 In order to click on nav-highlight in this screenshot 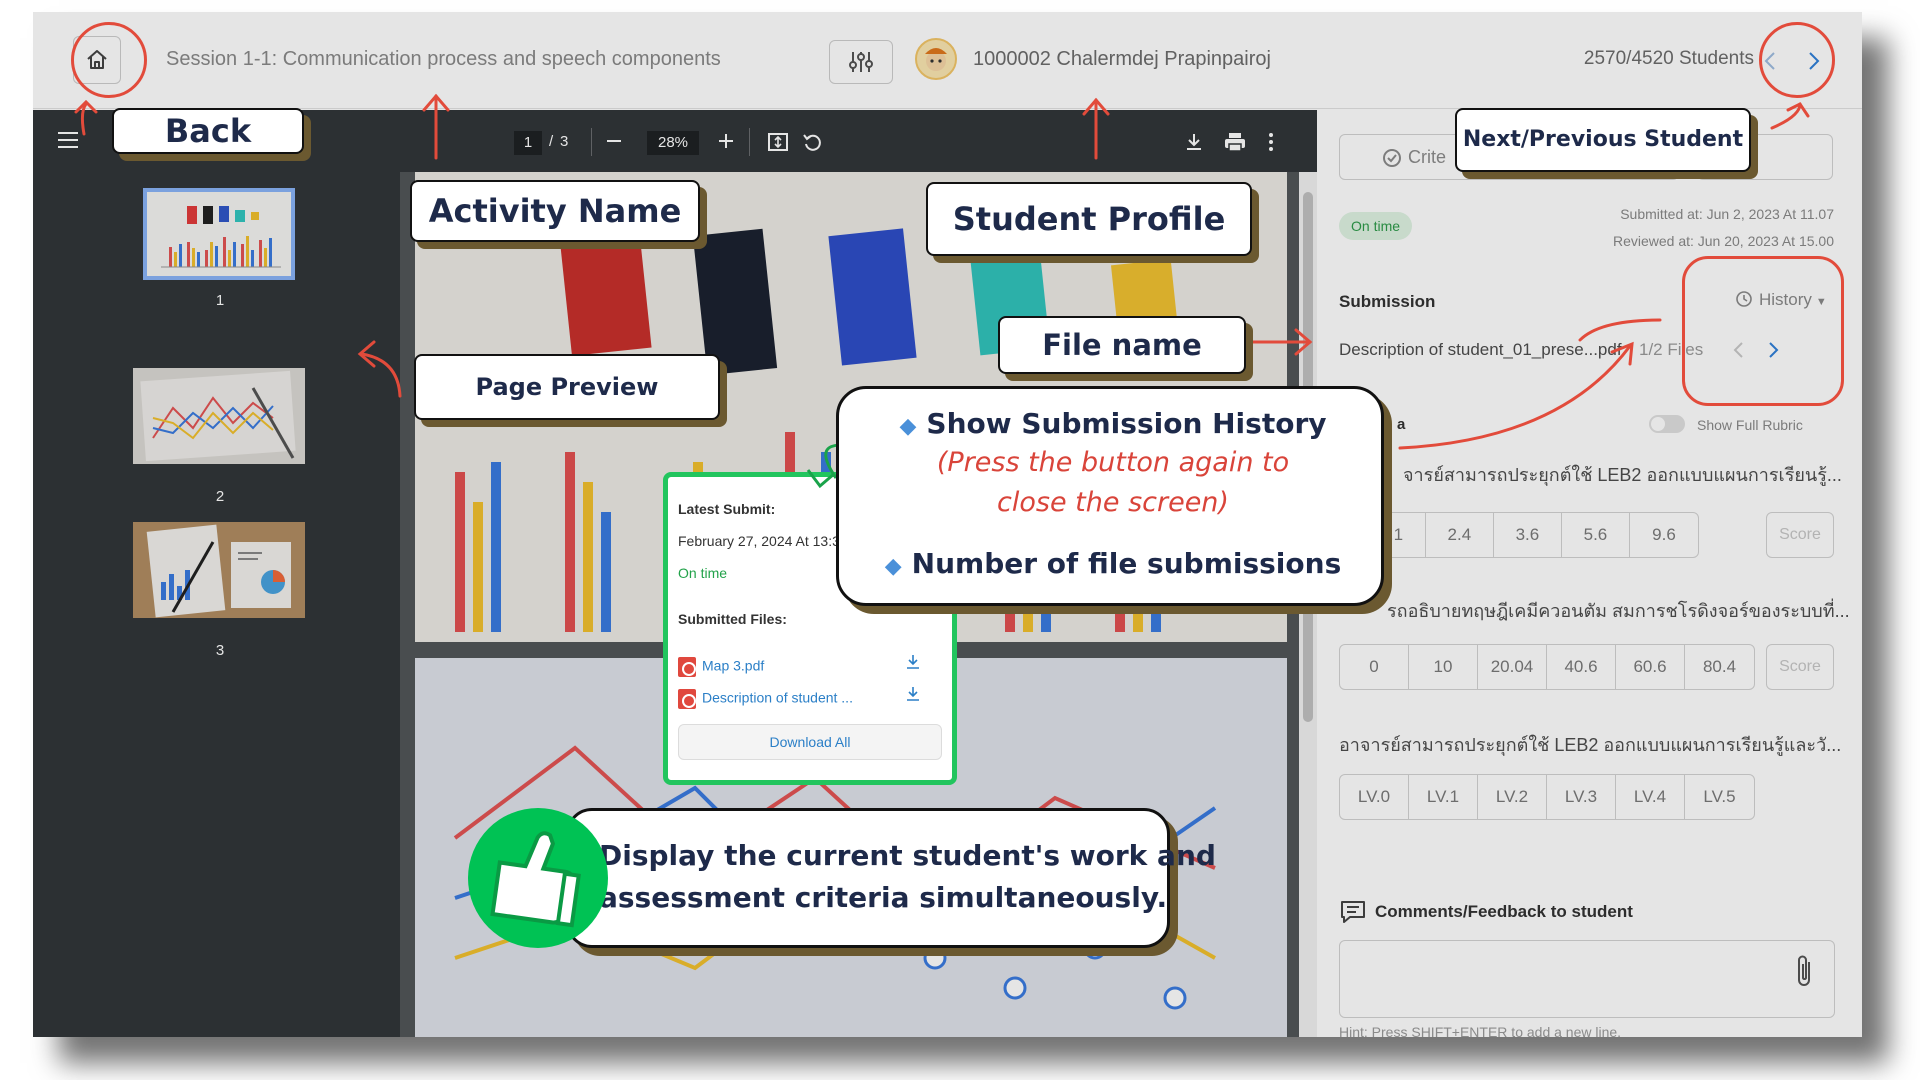, I will do `click(1797, 60)`.